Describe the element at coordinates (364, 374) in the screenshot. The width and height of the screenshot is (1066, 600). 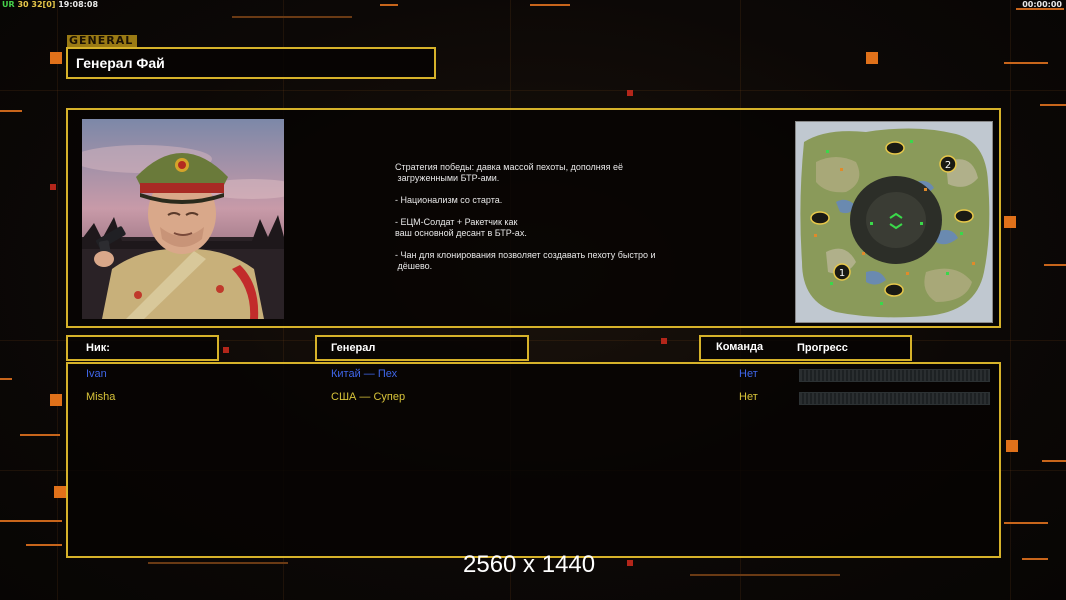
I see `player-general: Китай — Пех` at that location.